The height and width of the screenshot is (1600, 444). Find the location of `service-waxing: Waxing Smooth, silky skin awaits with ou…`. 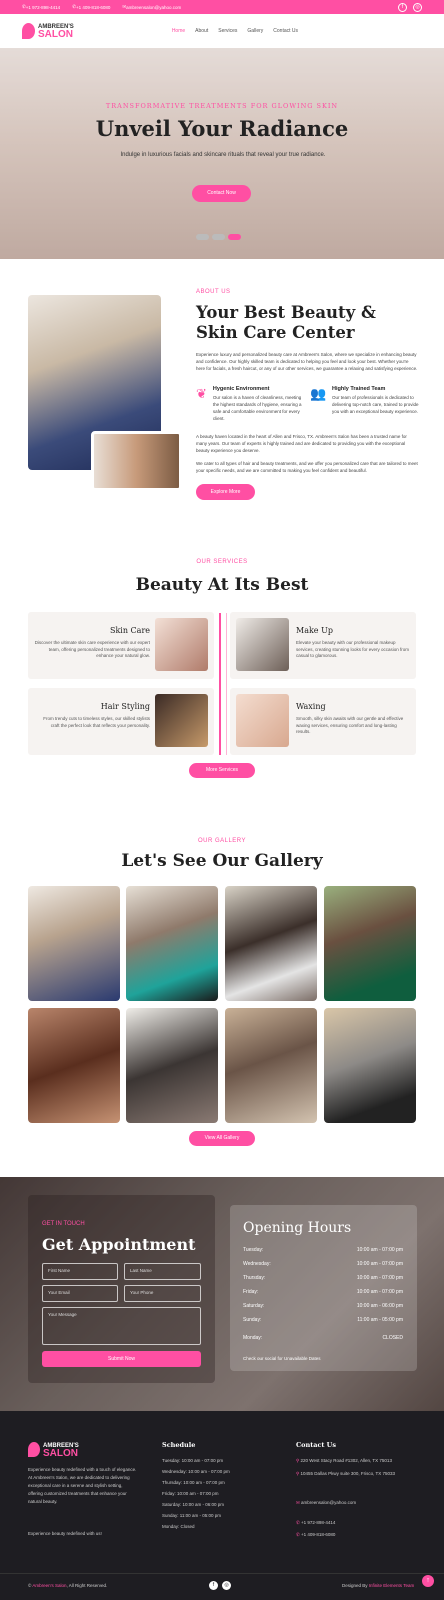

service-waxing: Waxing Smooth, silky skin awaits with ou… is located at coordinates (323, 721).